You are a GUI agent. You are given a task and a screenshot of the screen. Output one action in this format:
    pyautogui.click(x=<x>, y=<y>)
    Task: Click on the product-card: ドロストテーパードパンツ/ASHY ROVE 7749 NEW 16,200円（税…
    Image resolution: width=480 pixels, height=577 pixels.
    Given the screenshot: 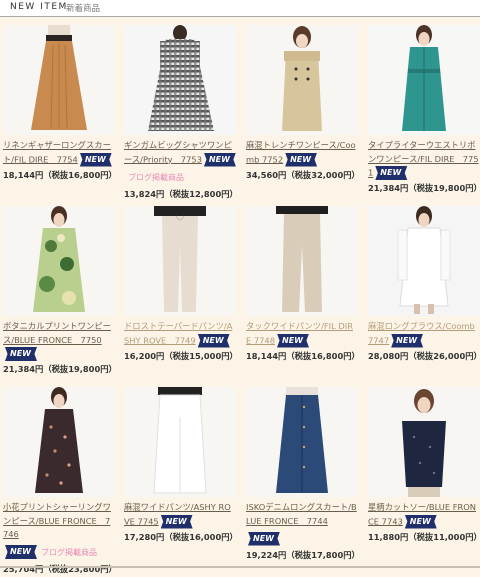 What is the action you would take?
    pyautogui.click(x=181, y=284)
    